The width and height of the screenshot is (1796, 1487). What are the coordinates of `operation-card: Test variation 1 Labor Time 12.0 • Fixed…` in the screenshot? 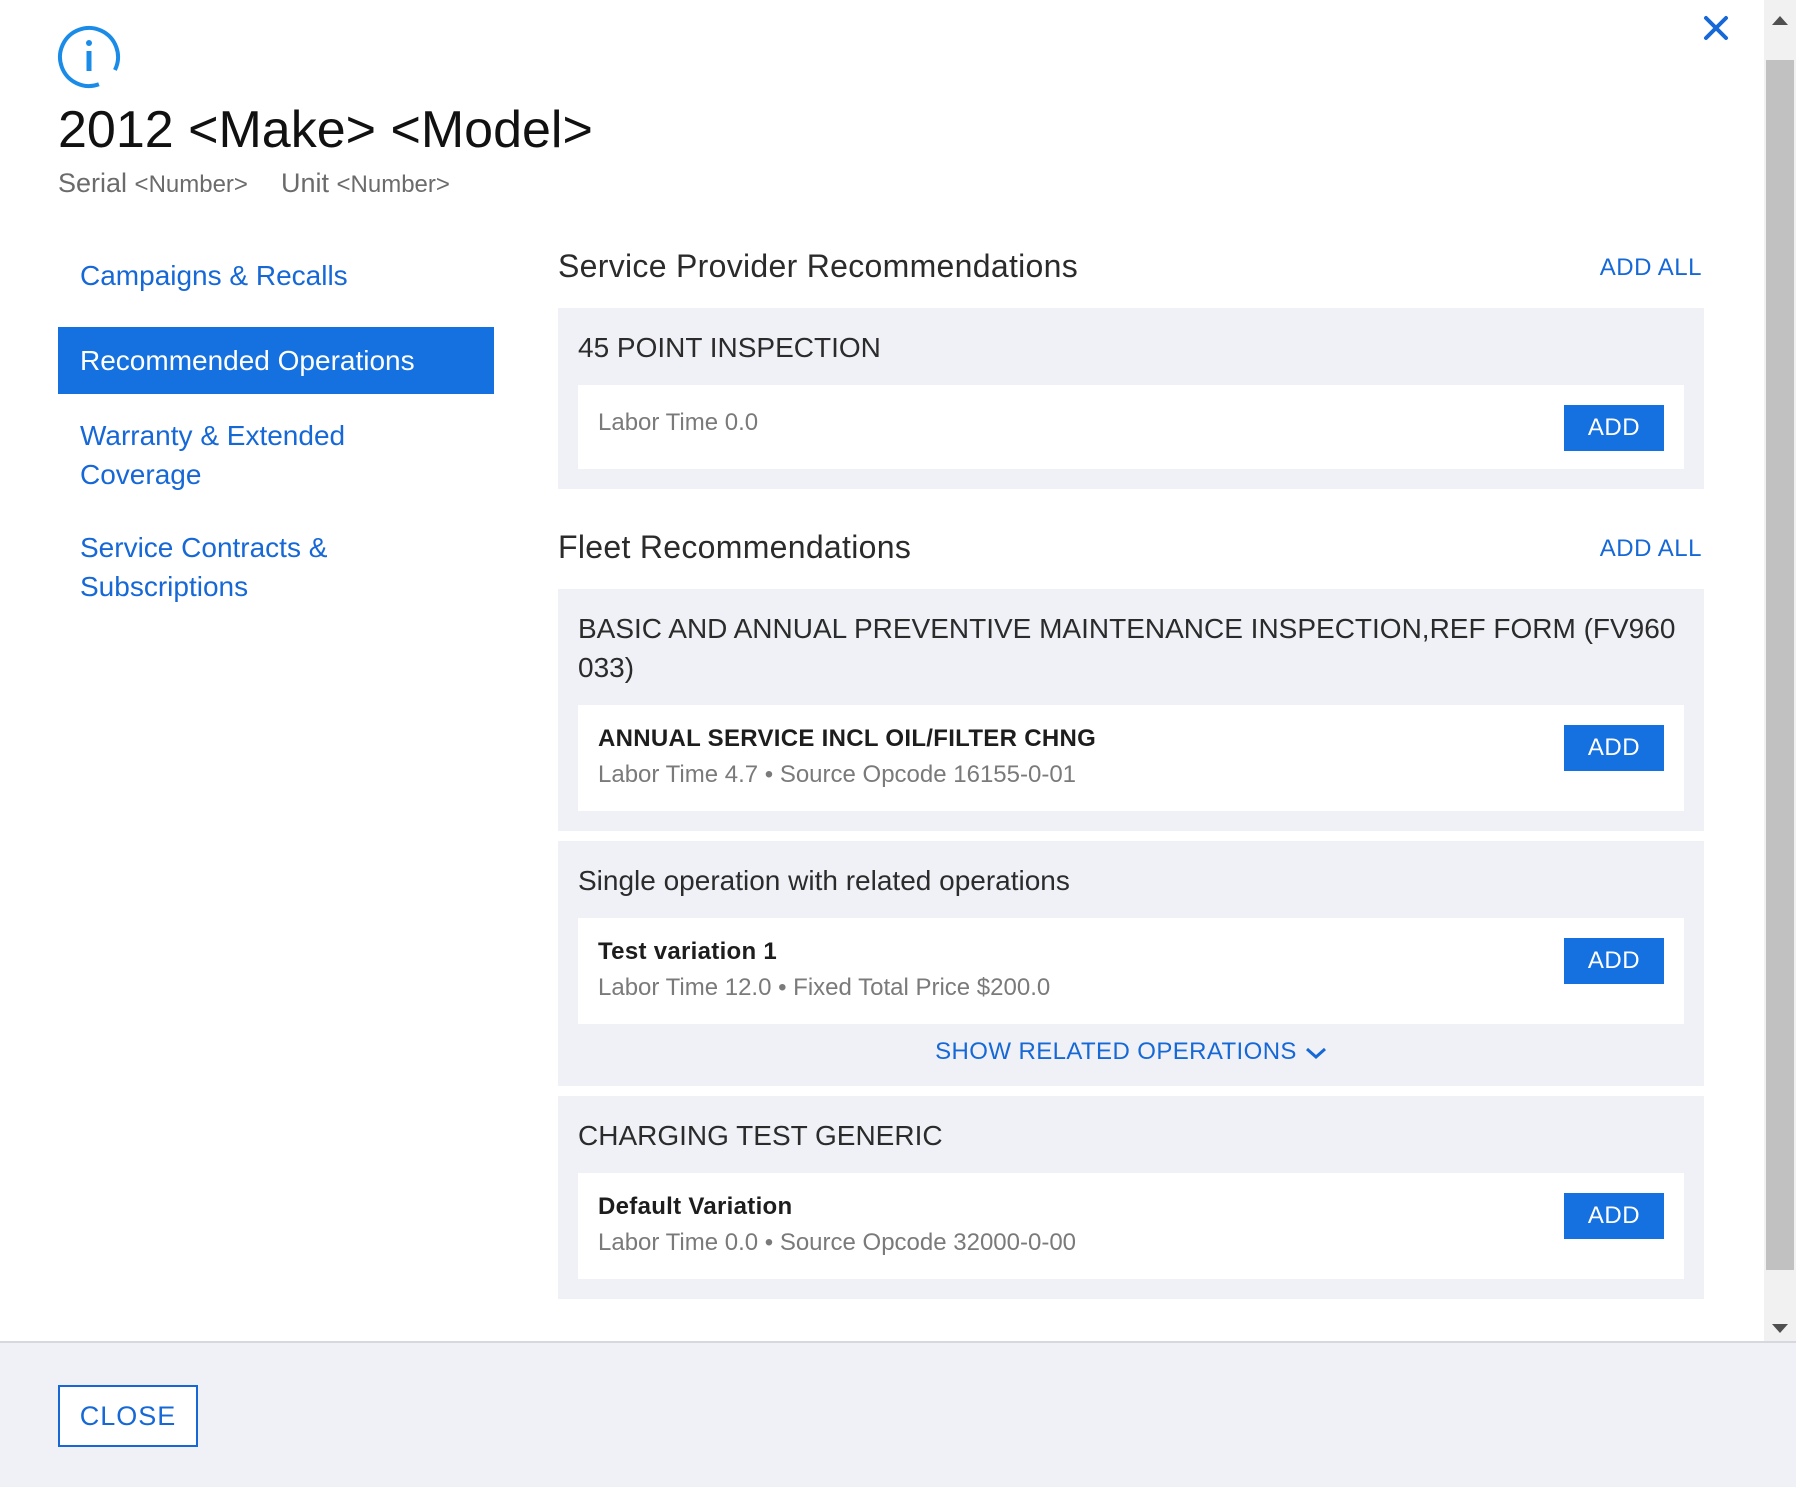 It's located at (1131, 971).